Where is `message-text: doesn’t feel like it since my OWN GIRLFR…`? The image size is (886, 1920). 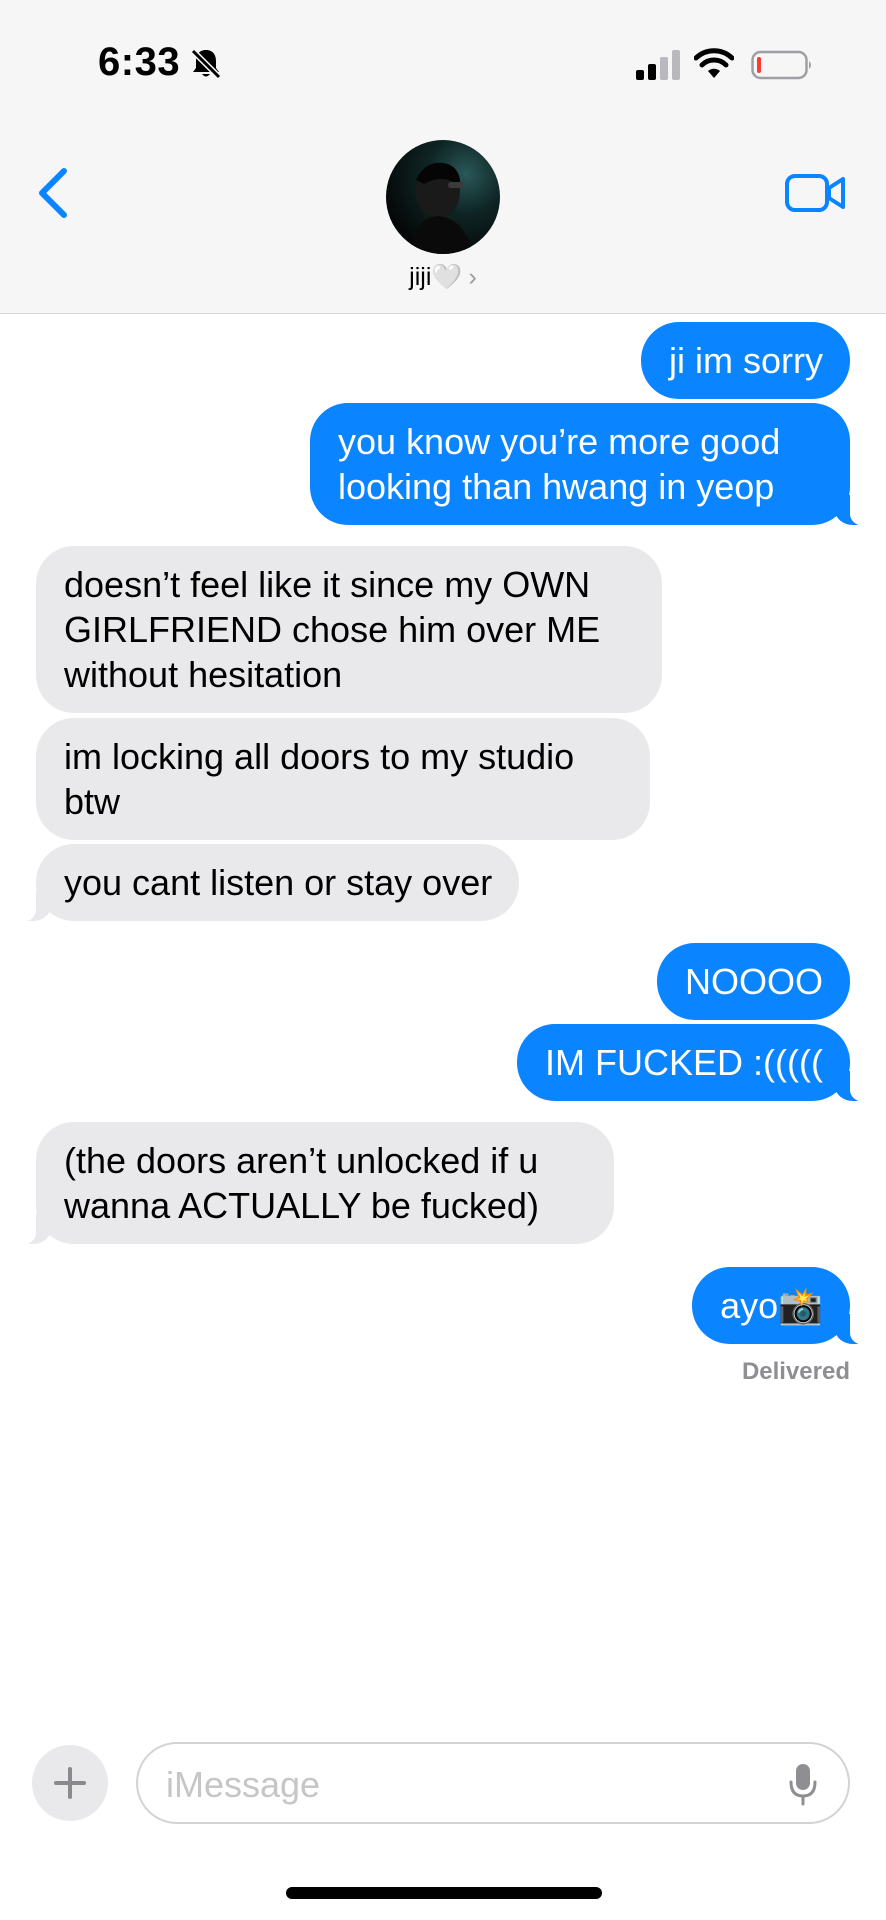
message-text: doesn’t feel like it since my OWN GIRLFR… is located at coordinates (332, 629).